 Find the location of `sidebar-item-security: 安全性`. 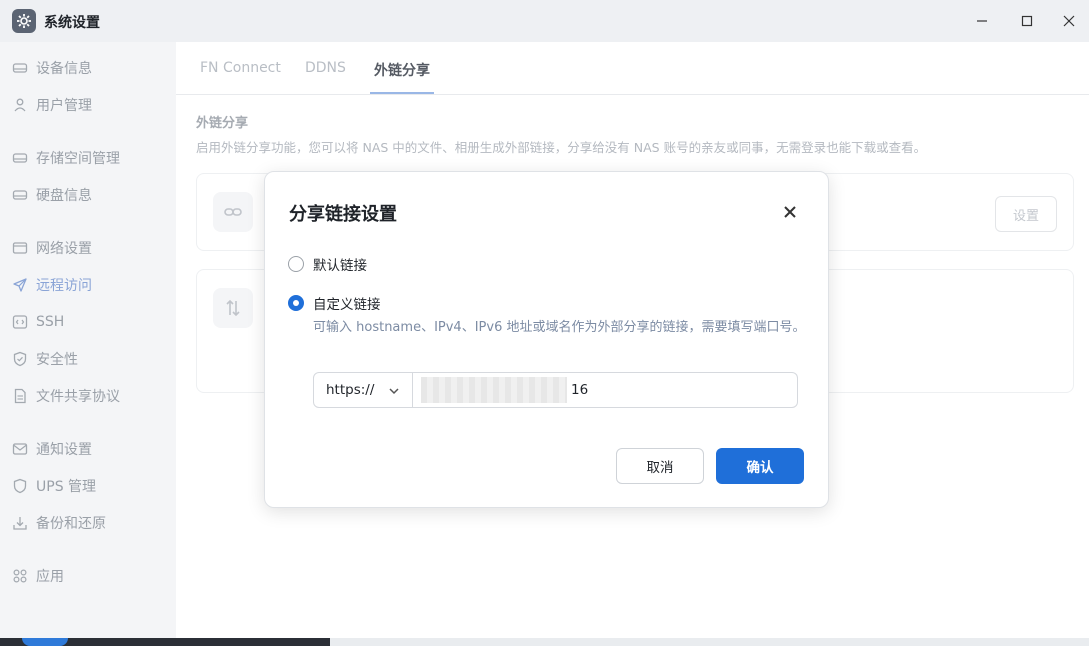

sidebar-item-security: 安全性 is located at coordinates (88, 359).